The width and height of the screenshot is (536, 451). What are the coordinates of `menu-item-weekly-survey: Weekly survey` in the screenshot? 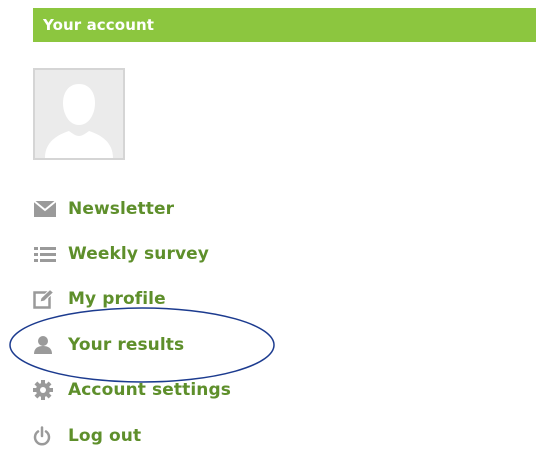 It's located at (121, 254).